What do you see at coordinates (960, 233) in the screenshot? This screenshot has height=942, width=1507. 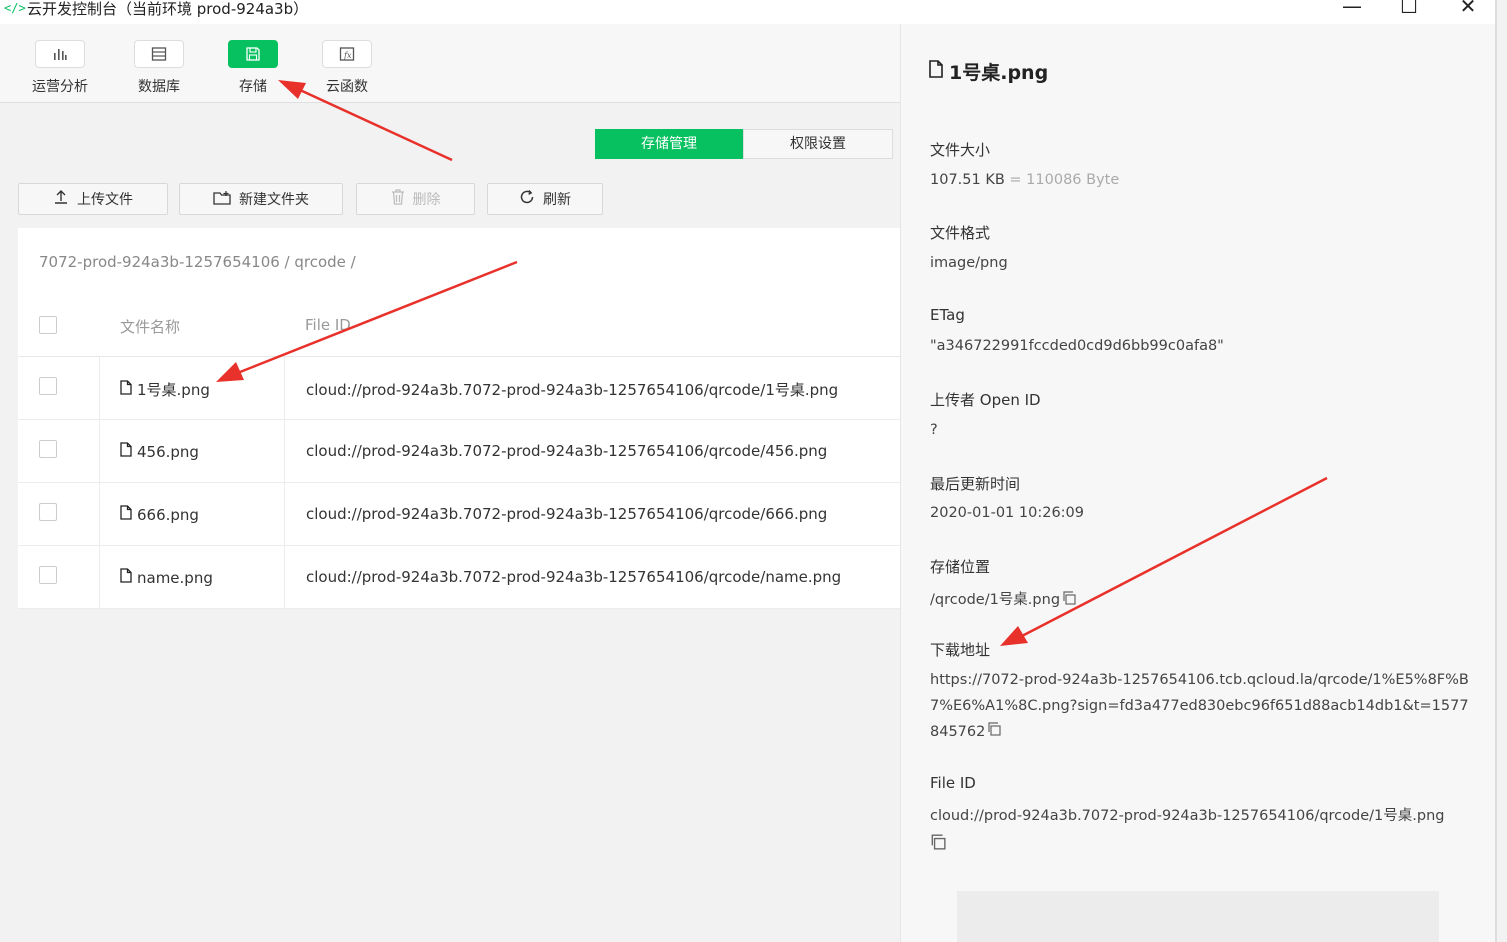 I see `format-label: 文件格式` at bounding box center [960, 233].